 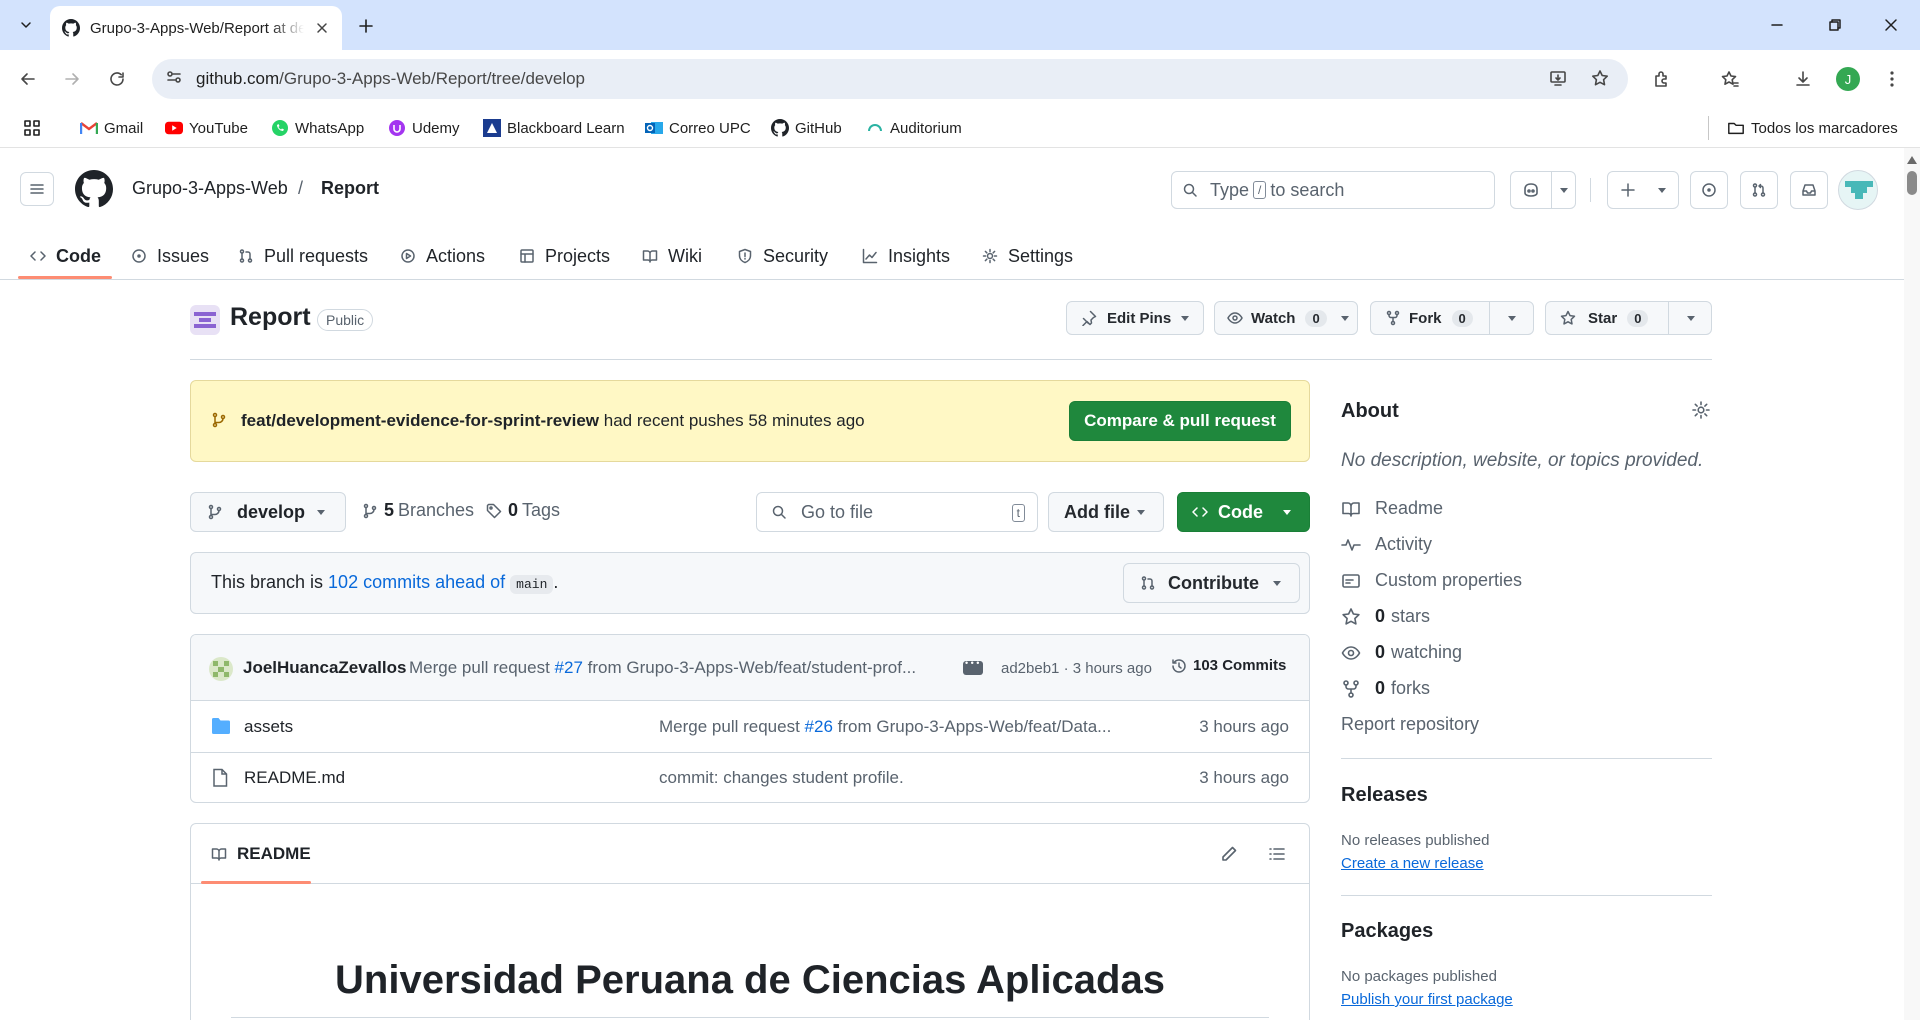 I want to click on file-name: README.md, so click(x=294, y=778).